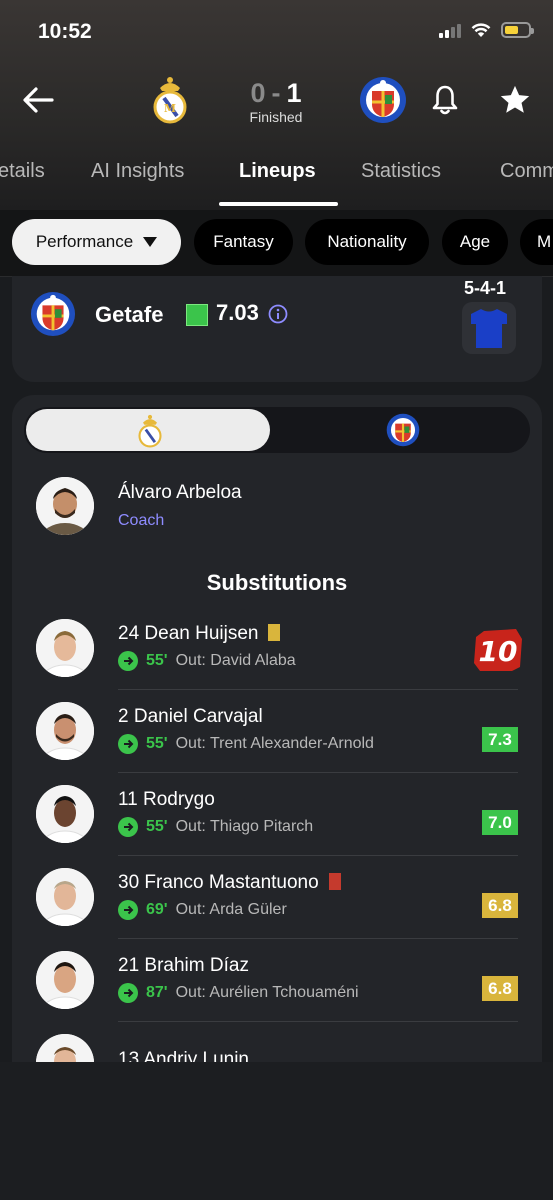  I want to click on real-madrid-crest-icon, so click(150, 431).